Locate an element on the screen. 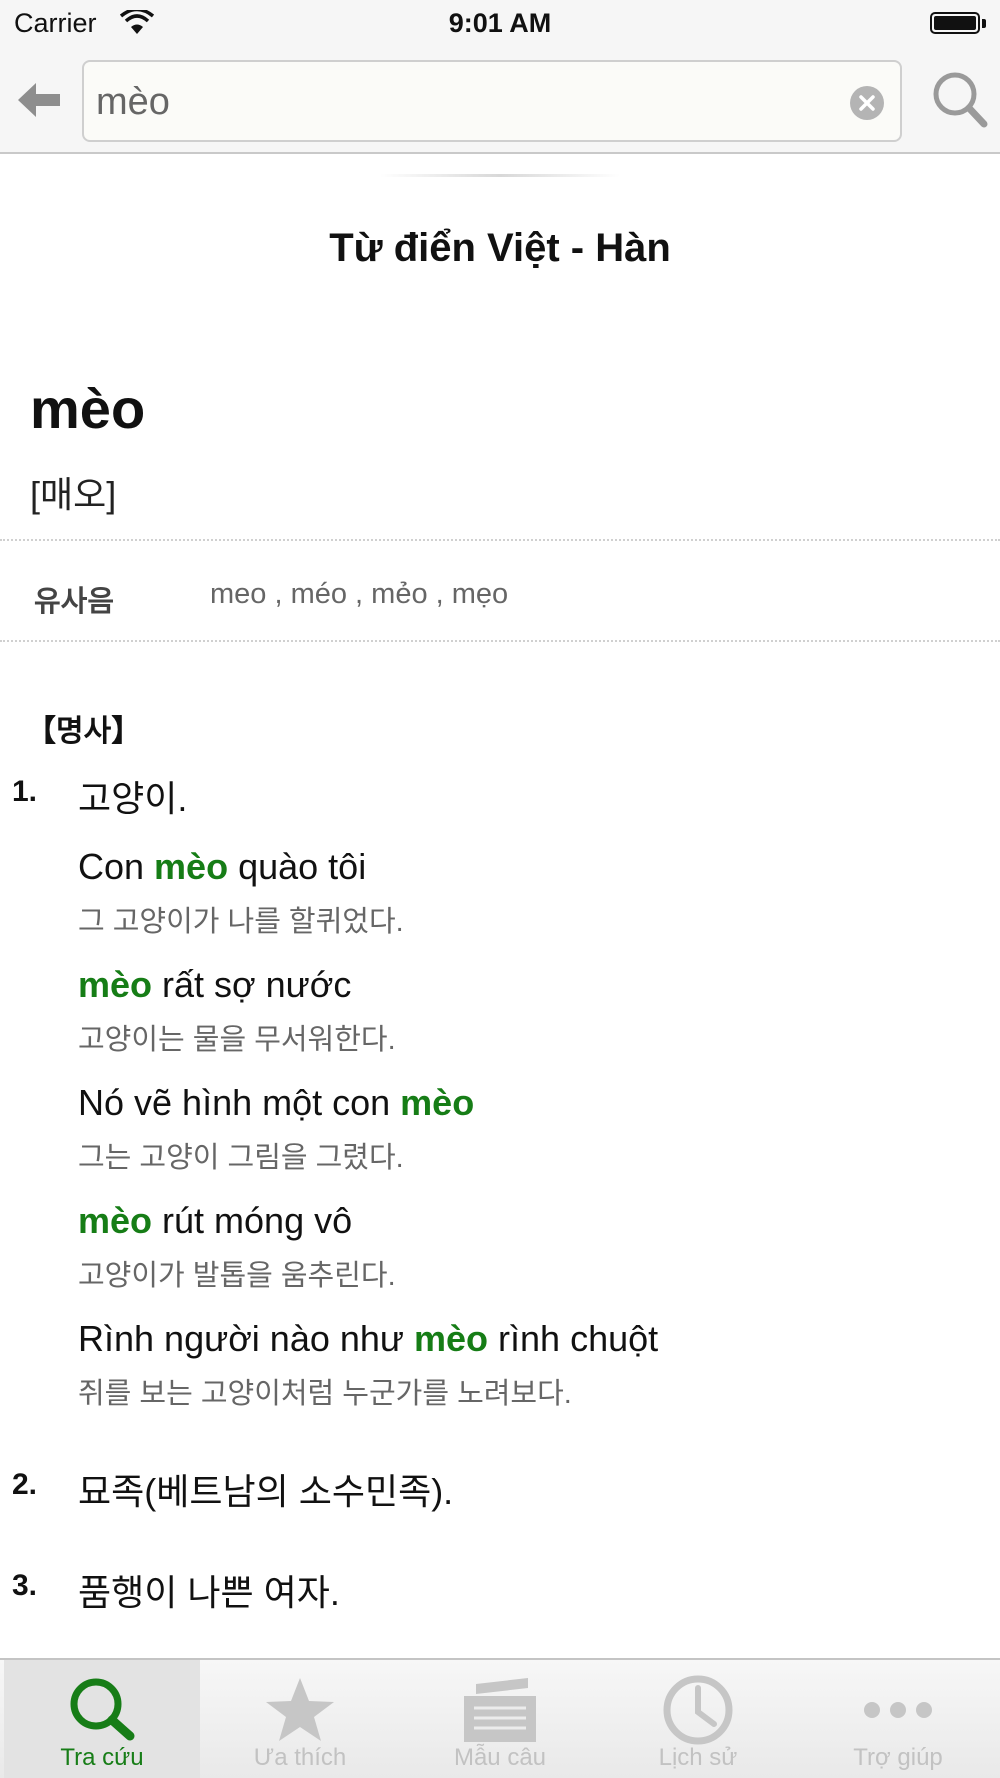  example-vietnamese: Rình người nào như mèo rình chuột is located at coordinates (368, 1338).